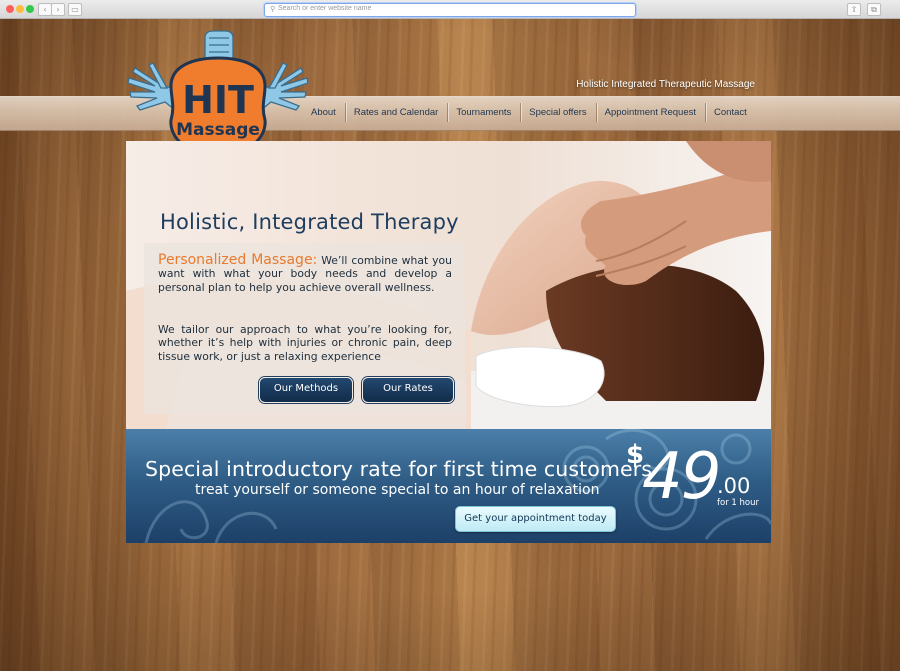  I want to click on browser-toolbar: ‹ › ▭ ⚲ Search or enter website name ⇧ ⧉, so click(450, 9).